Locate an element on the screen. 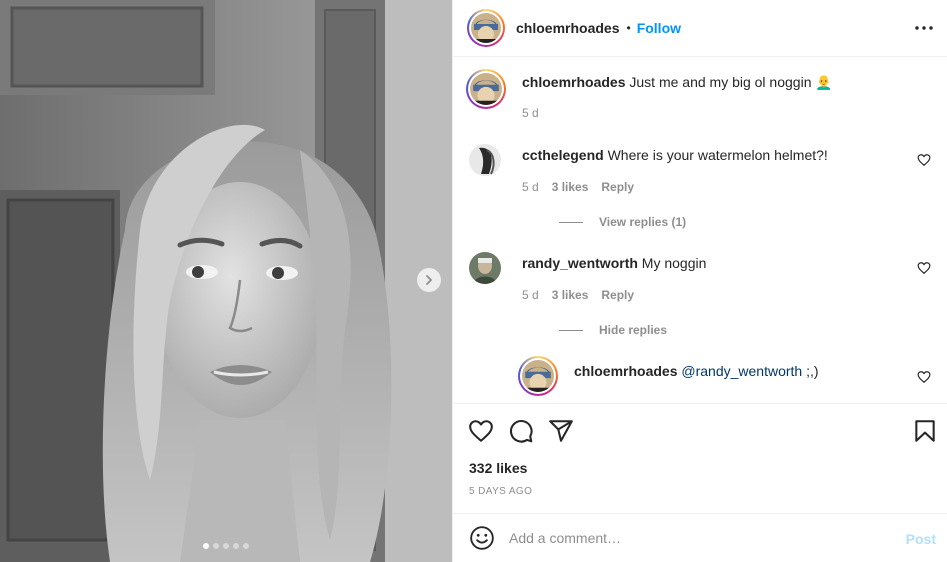  carousel-indicator is located at coordinates (226, 546).